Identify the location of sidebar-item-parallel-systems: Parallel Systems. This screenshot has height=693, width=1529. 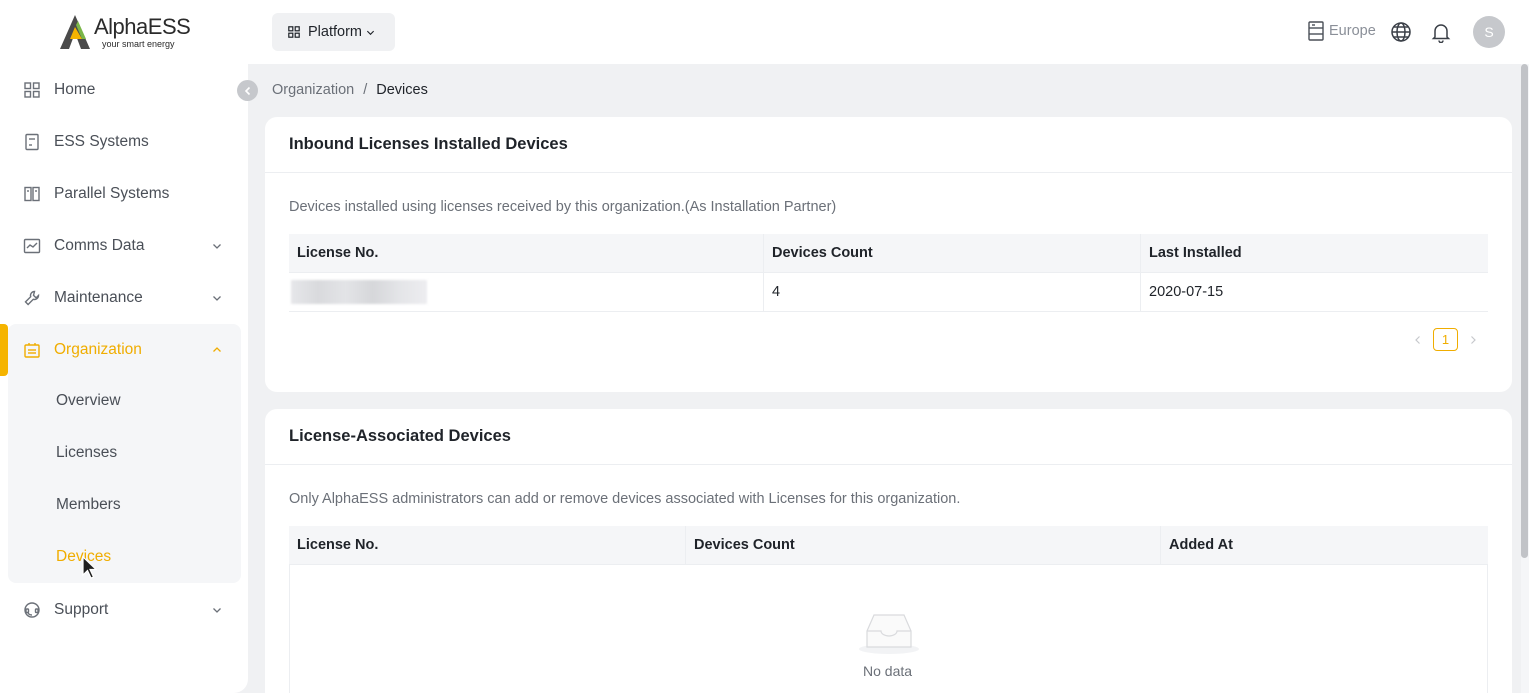
(124, 194).